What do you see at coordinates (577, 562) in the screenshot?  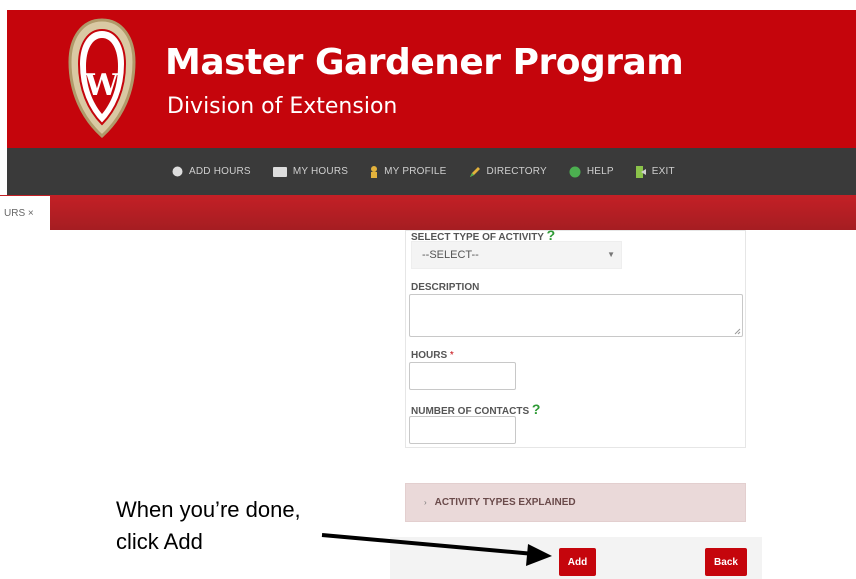 I see `add-button: Add` at bounding box center [577, 562].